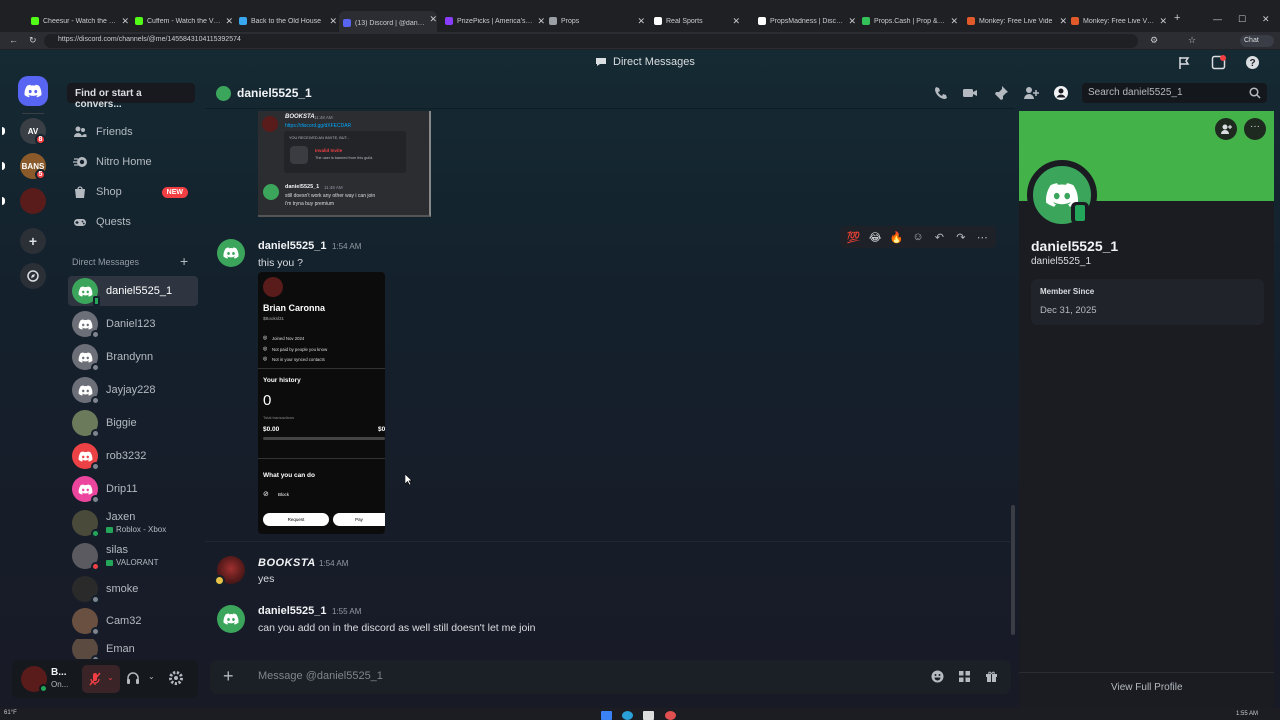  I want to click on inbox-icon, so click(1218, 62).